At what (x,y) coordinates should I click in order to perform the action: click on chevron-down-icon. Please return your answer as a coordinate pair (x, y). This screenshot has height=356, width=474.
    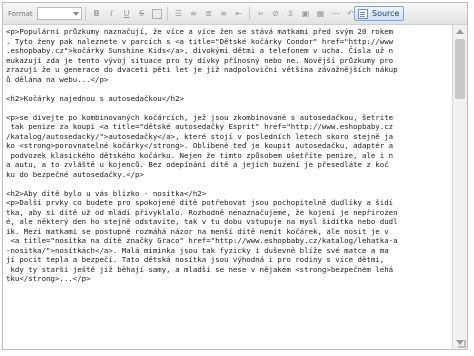
    Looking at the image, I should click on (76, 14).